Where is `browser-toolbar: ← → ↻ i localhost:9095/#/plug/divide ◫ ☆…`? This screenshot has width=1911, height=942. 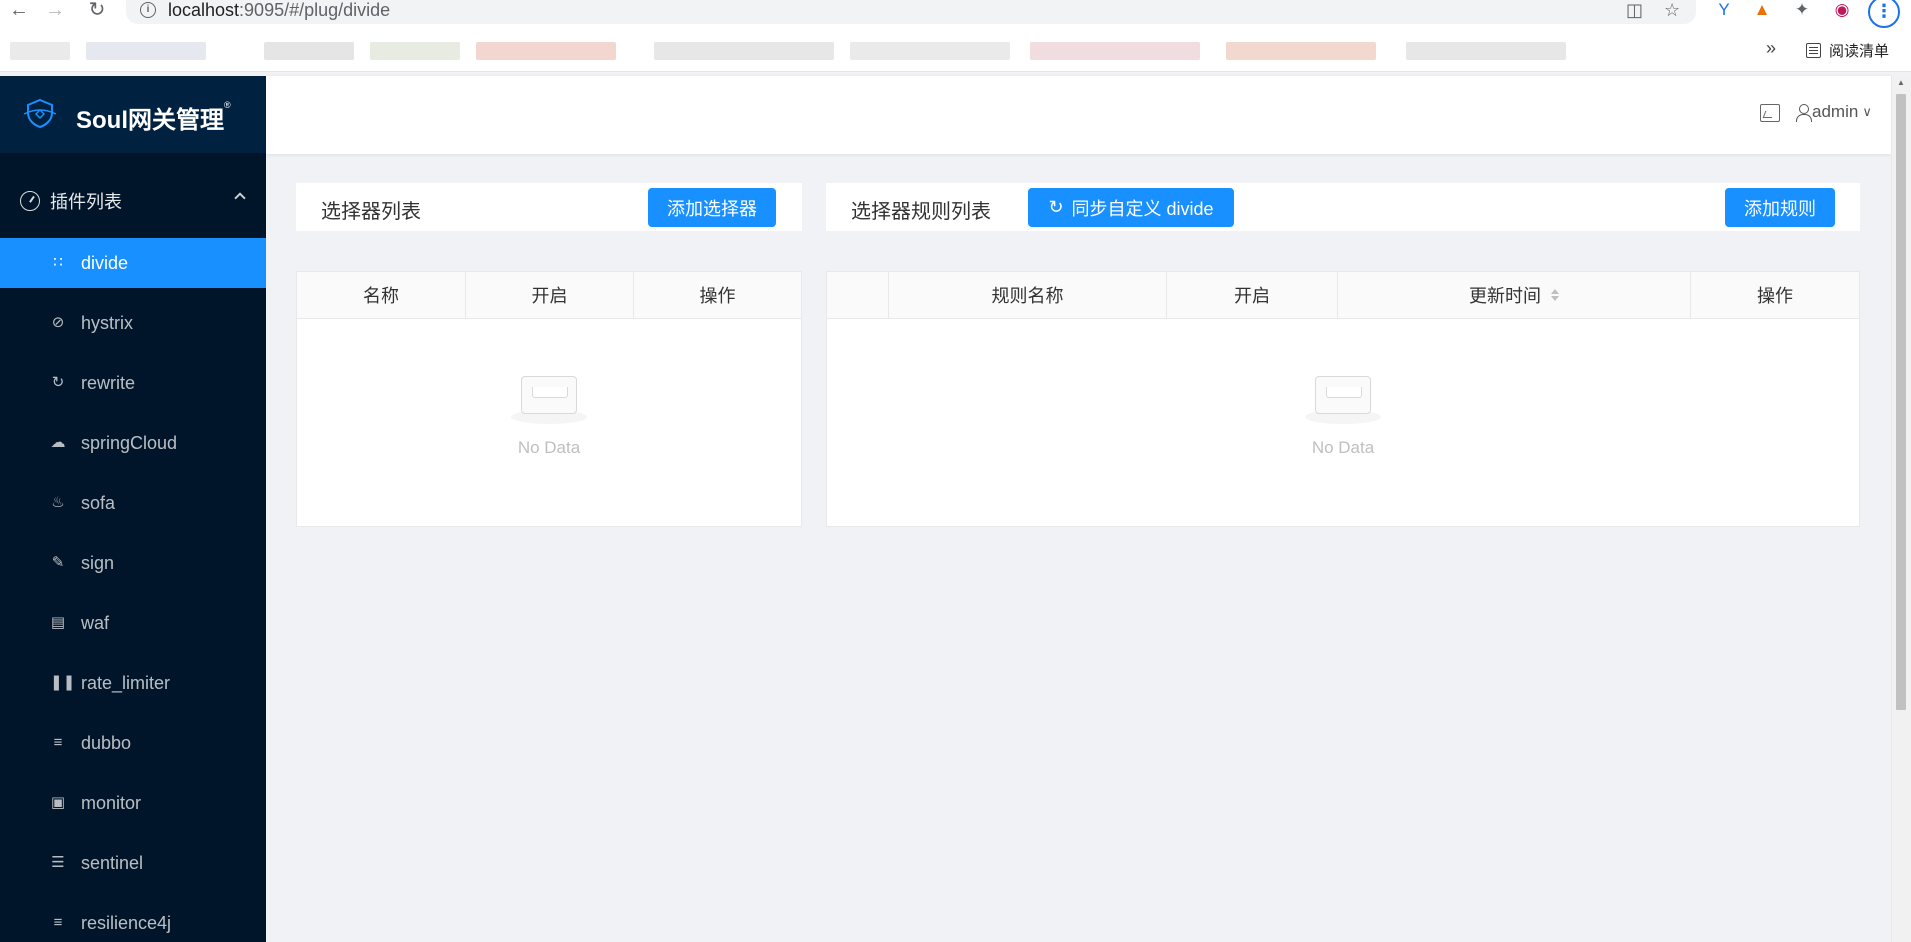 browser-toolbar: ← → ↻ i localhost:9095/#/plug/divide ◫ ☆… is located at coordinates (955, 14).